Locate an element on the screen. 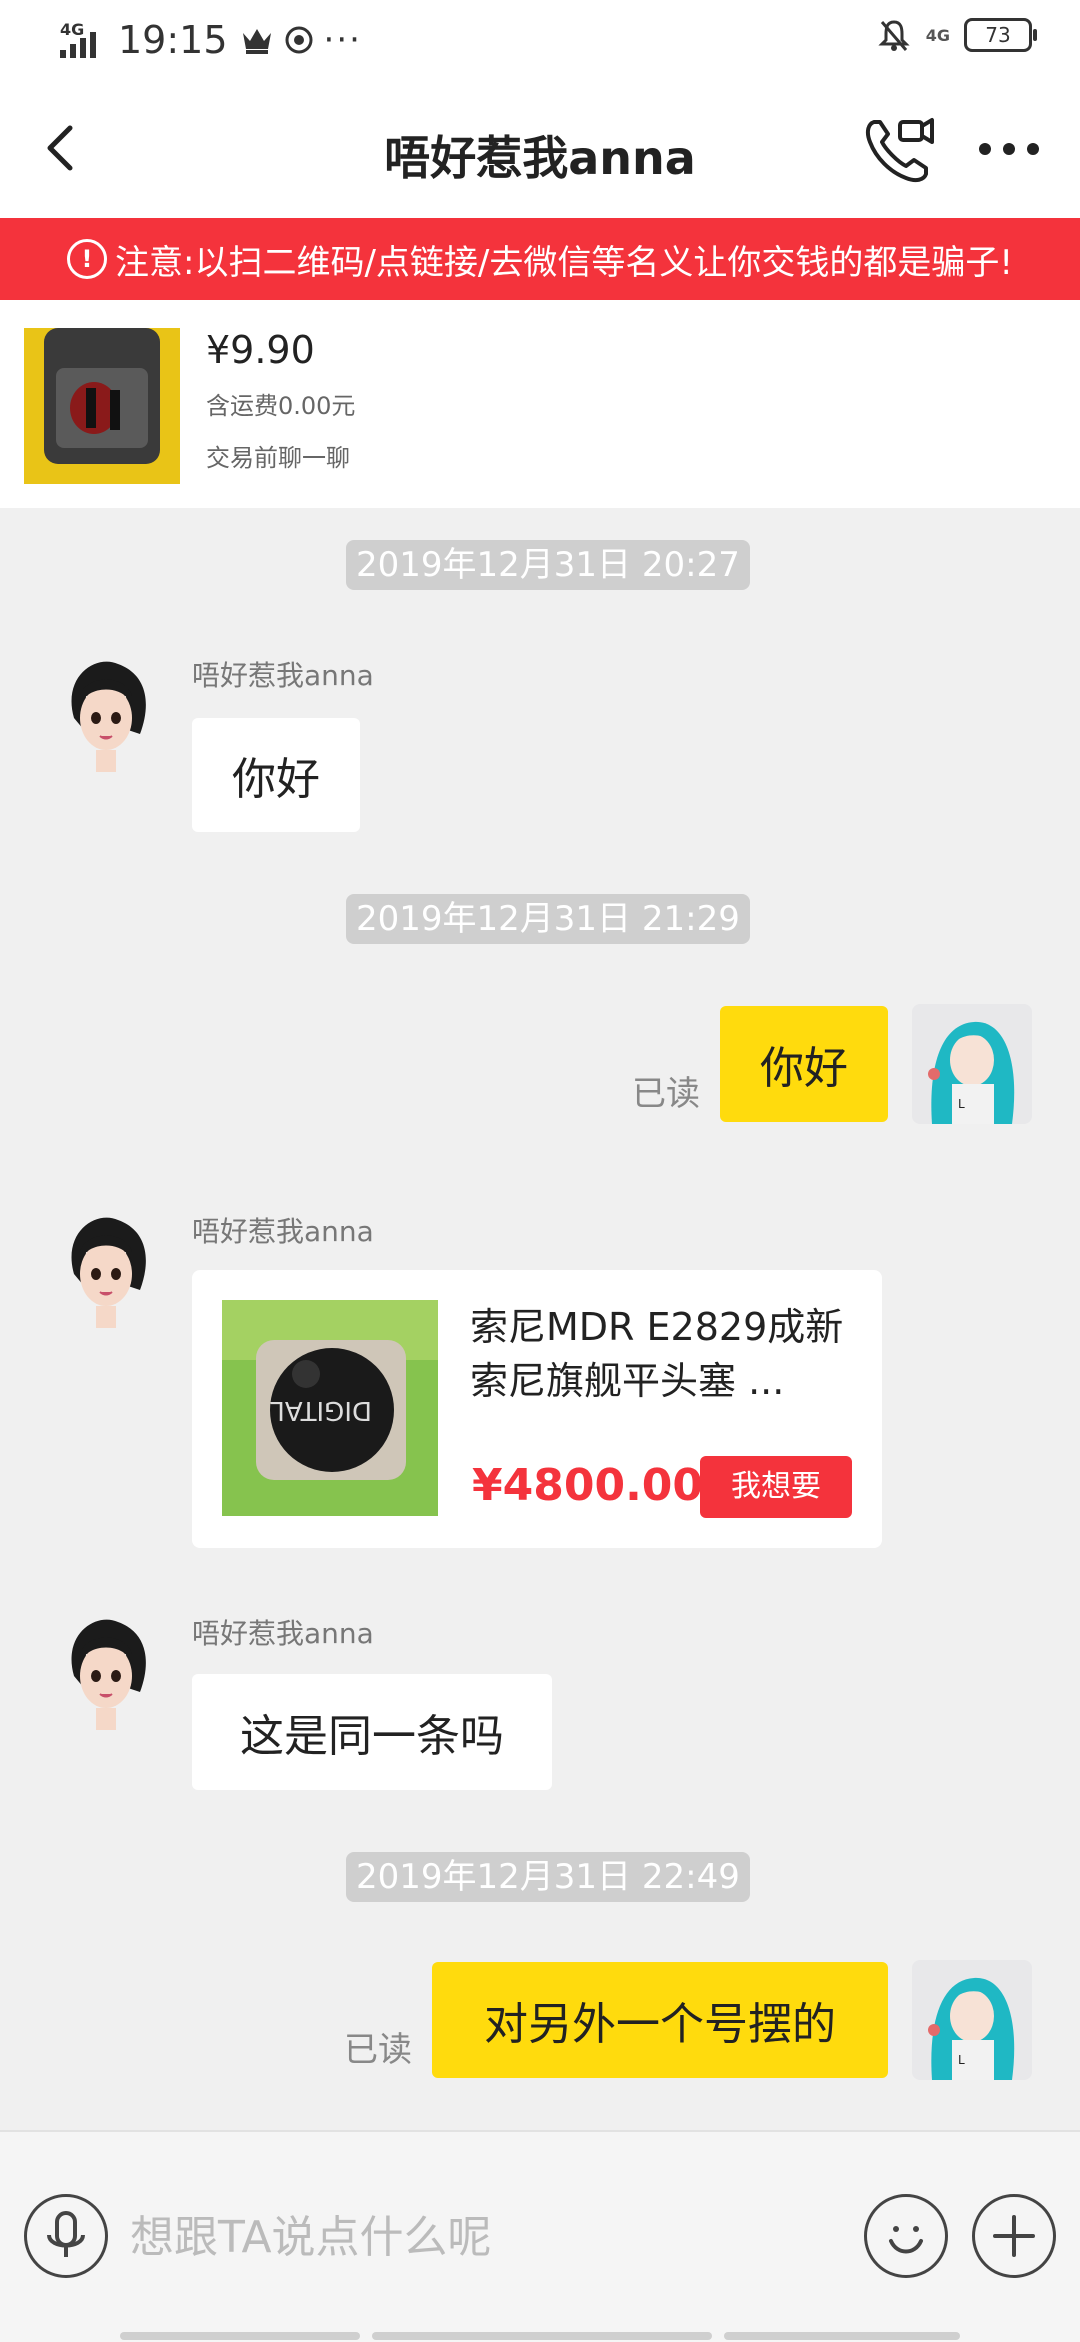 This screenshot has height=2342, width=1080. status-time: 19:15 is located at coordinates (173, 40).